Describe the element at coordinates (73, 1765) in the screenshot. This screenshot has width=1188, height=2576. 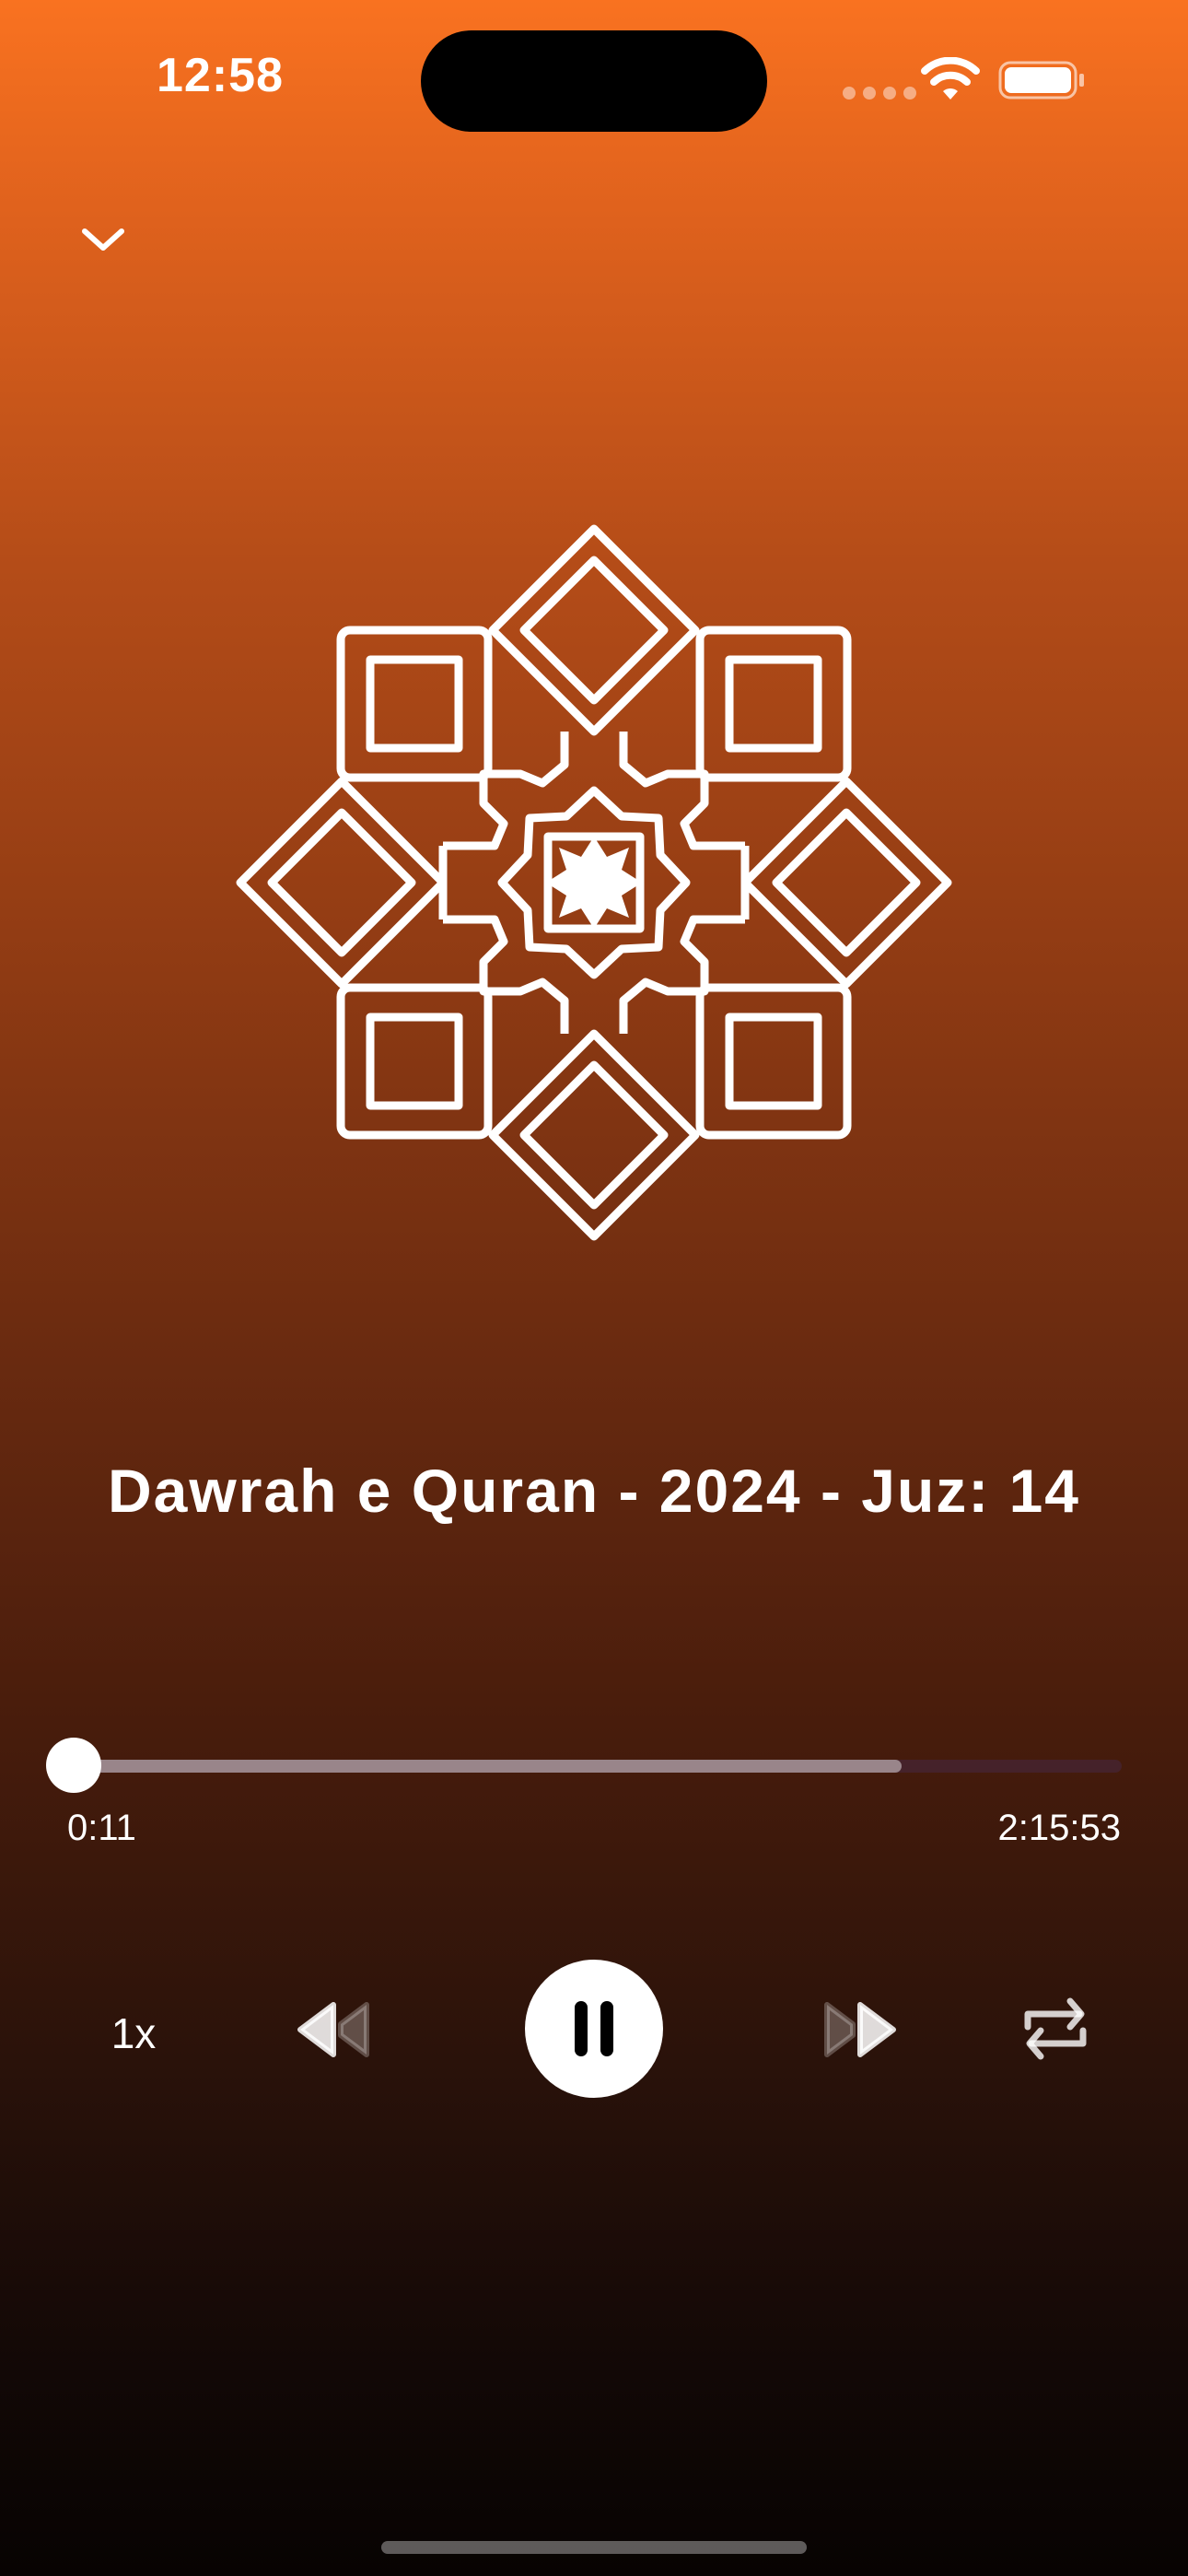
I see `progress-thumb` at that location.